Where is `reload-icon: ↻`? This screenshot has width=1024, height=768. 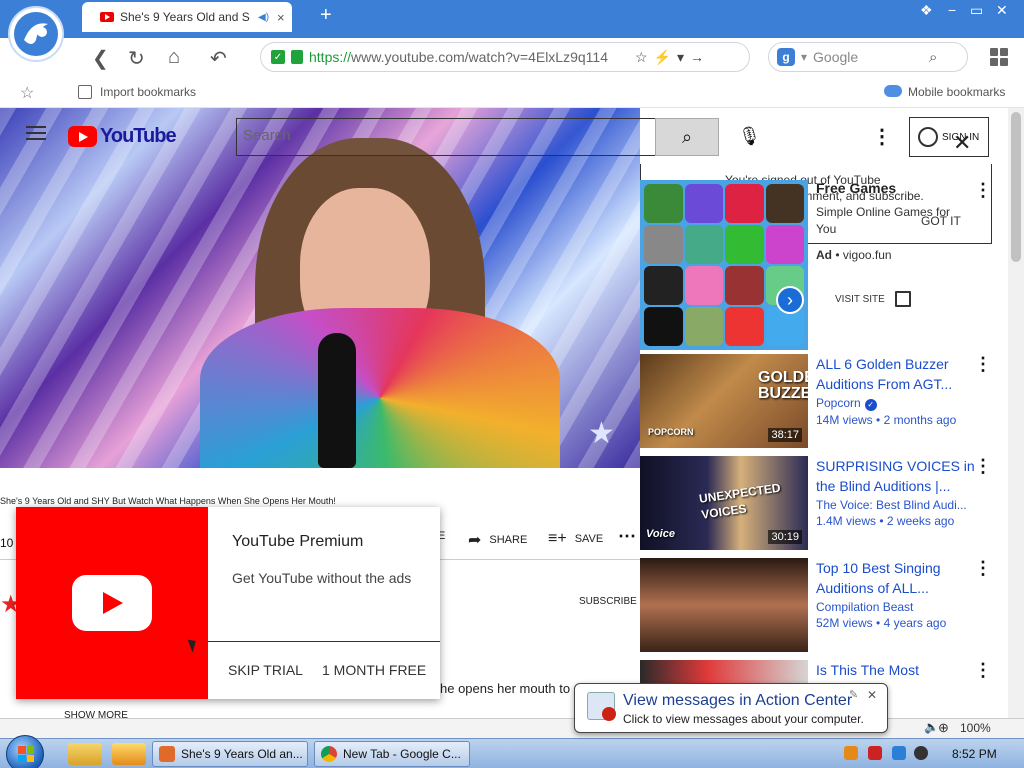
reload-icon: ↻ is located at coordinates (136, 58).